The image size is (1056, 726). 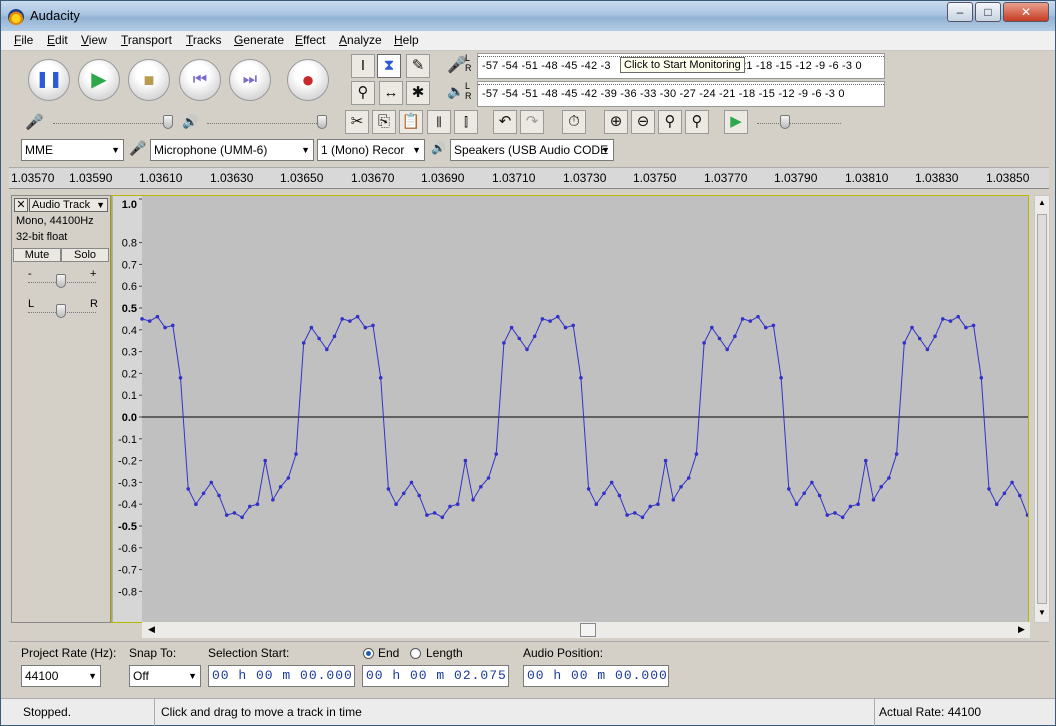 I want to click on paste-icon: 📋, so click(x=411, y=121).